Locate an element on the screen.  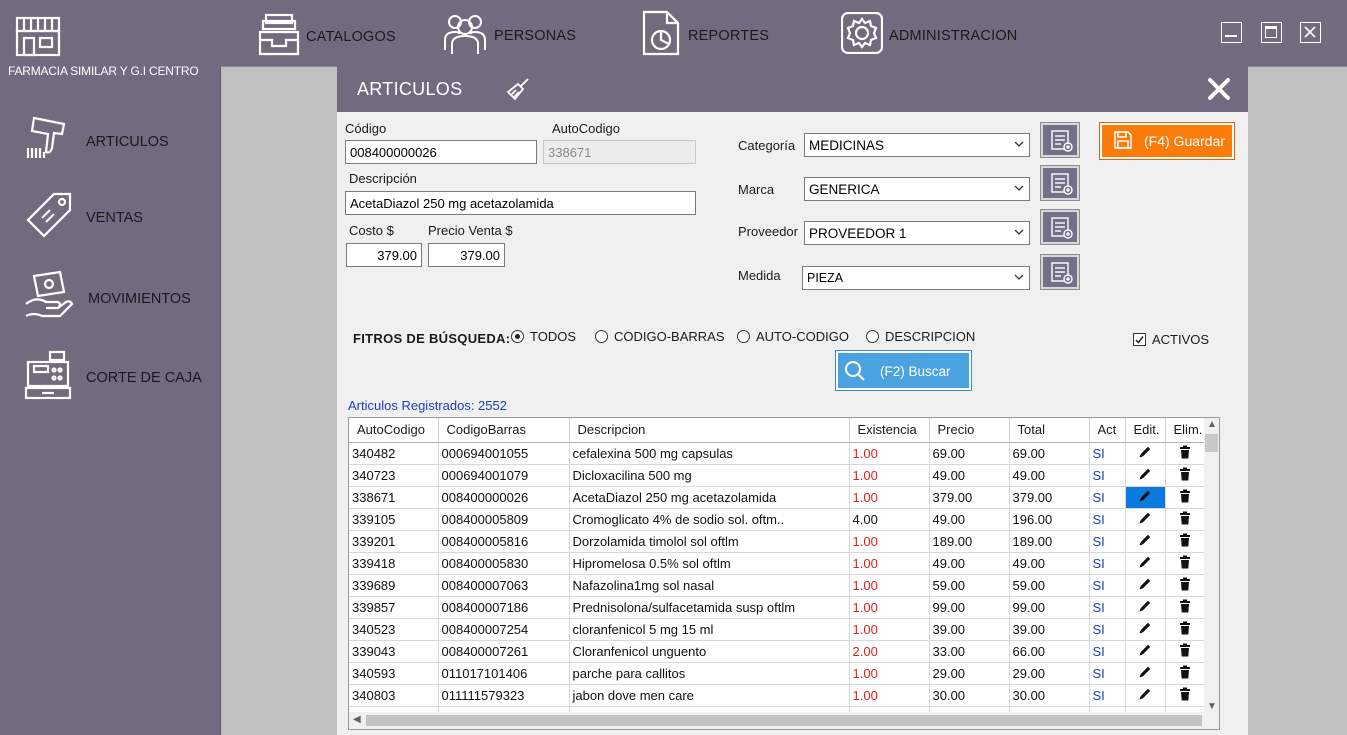
precio-venta-input: 379.00 is located at coordinates (466, 255).